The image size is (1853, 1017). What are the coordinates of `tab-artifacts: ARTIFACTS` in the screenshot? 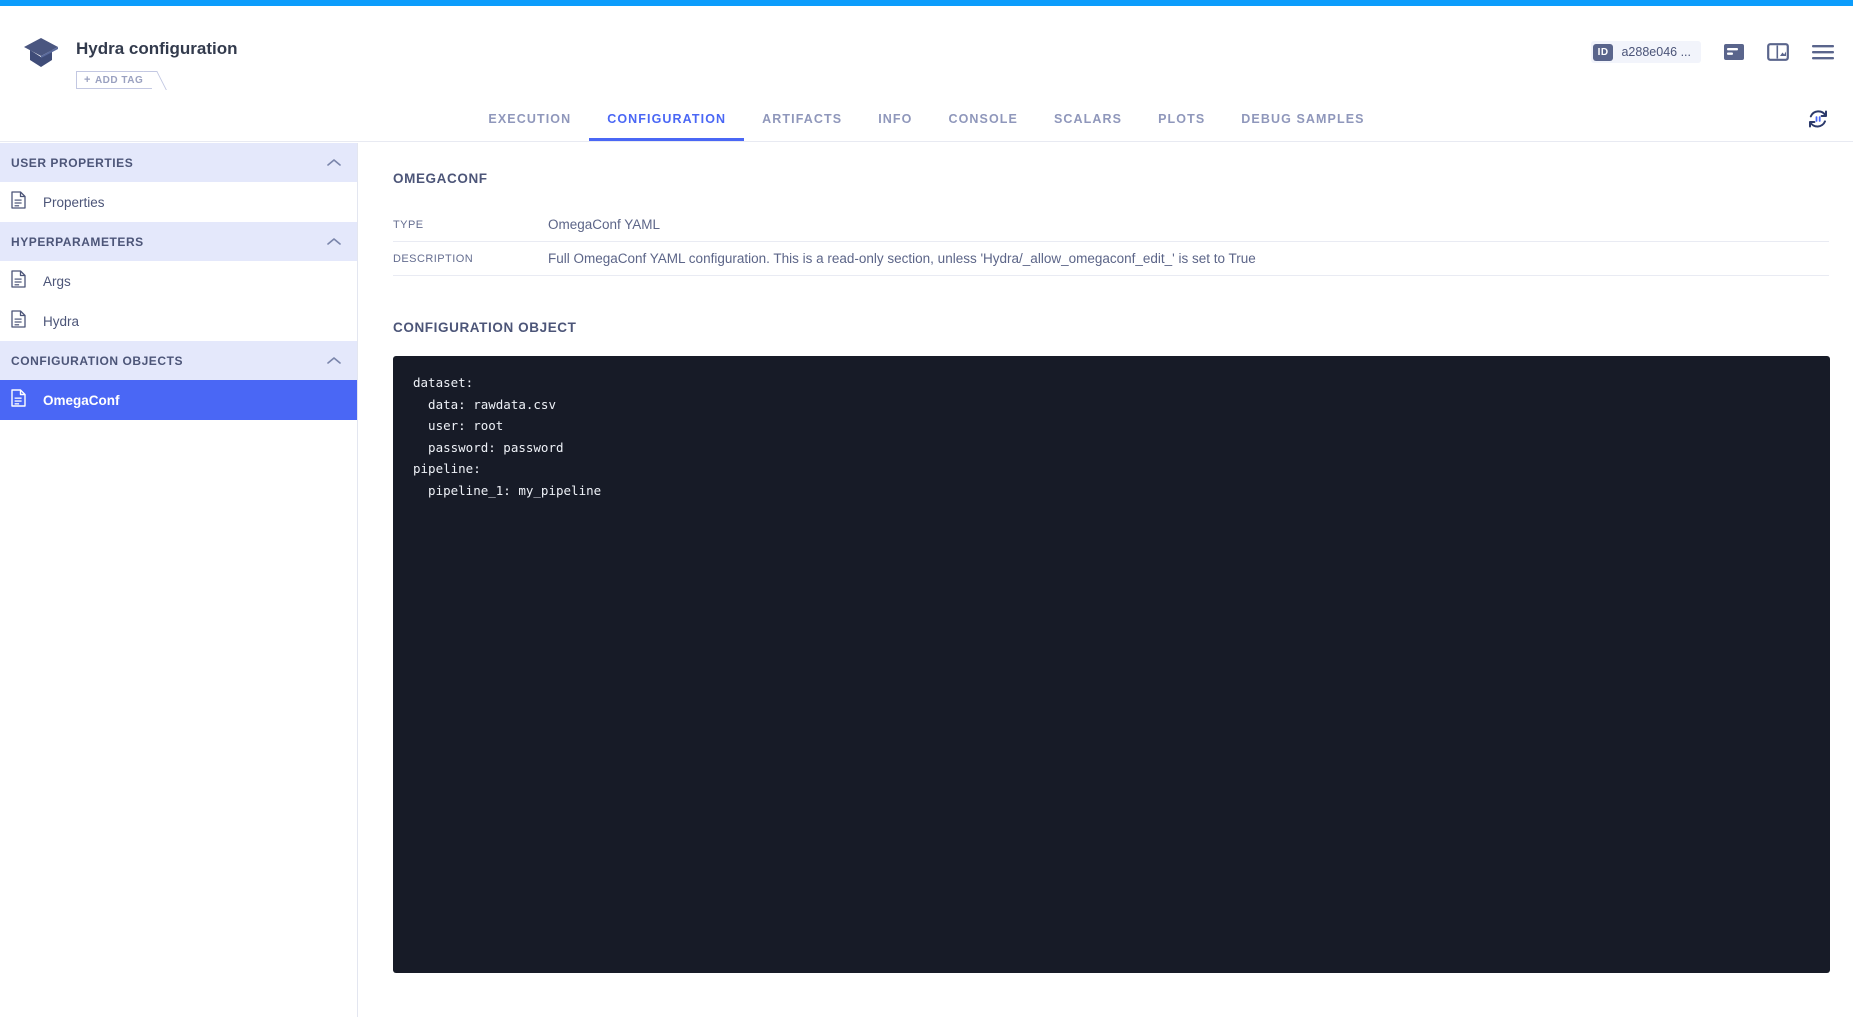 It's located at (802, 126).